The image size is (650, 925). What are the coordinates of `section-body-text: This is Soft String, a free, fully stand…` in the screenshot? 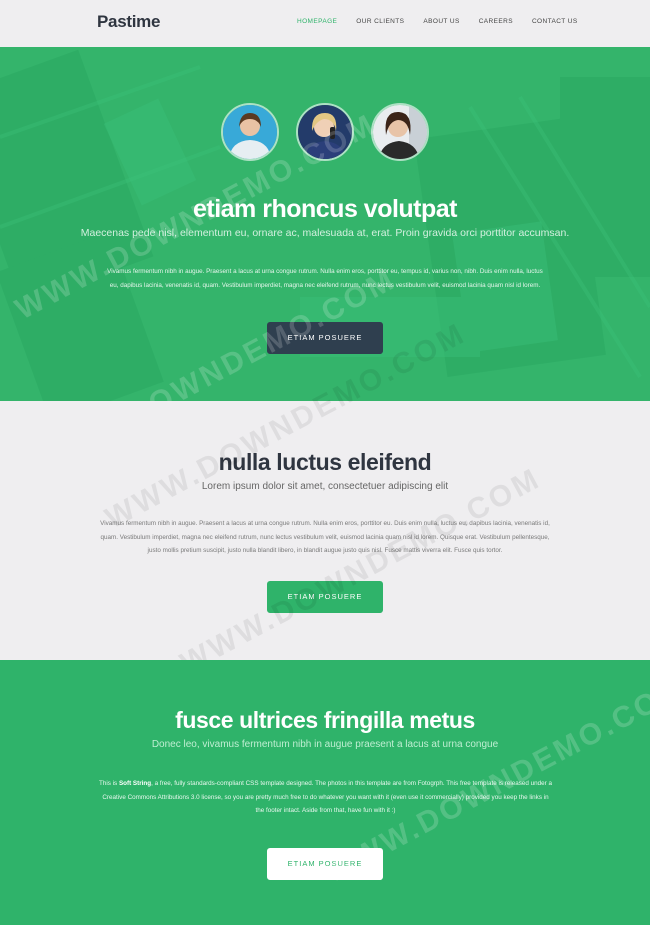 It's located at (325, 797).